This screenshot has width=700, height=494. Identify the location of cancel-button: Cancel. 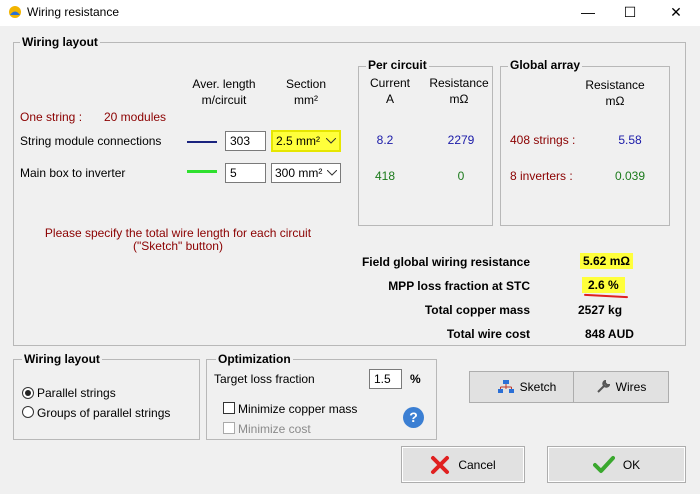
(463, 464).